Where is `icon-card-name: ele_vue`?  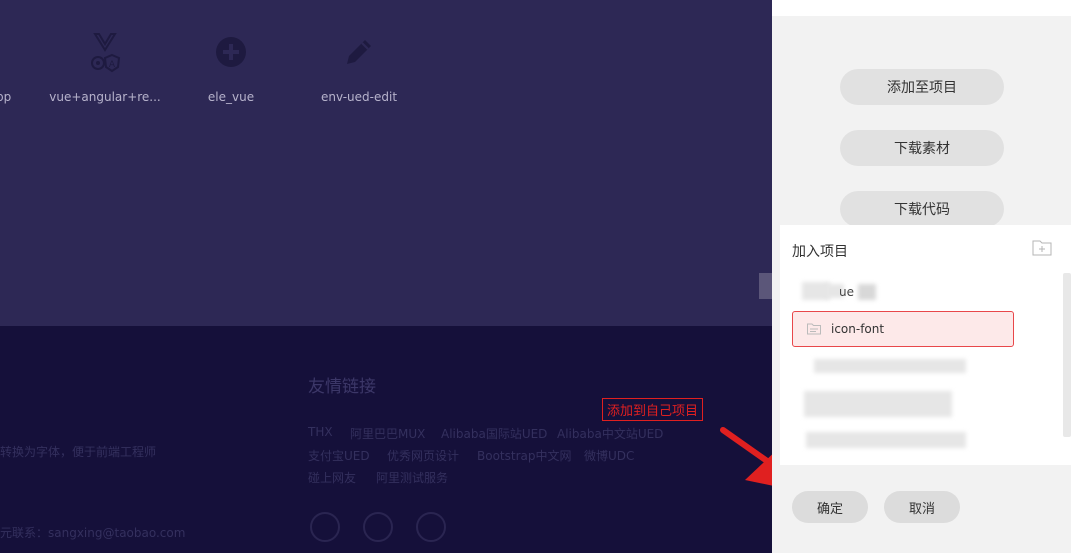 icon-card-name: ele_vue is located at coordinates (231, 97).